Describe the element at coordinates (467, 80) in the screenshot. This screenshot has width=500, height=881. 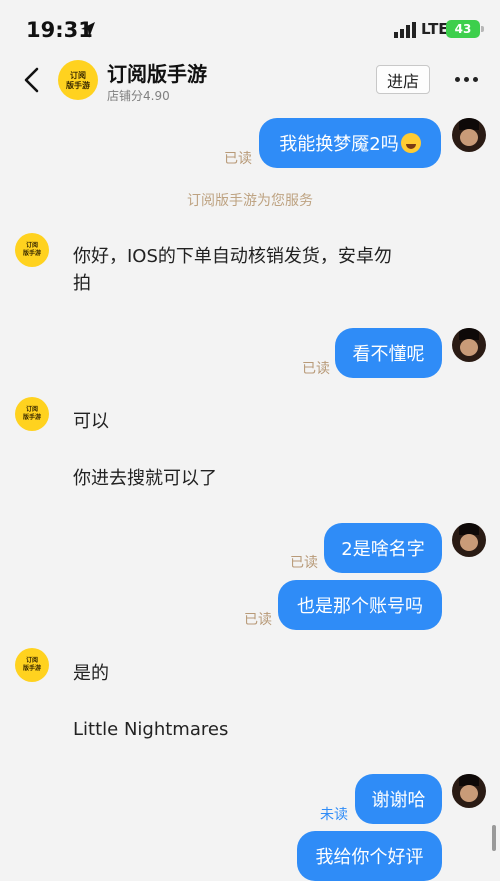
I see `more-options-icon` at that location.